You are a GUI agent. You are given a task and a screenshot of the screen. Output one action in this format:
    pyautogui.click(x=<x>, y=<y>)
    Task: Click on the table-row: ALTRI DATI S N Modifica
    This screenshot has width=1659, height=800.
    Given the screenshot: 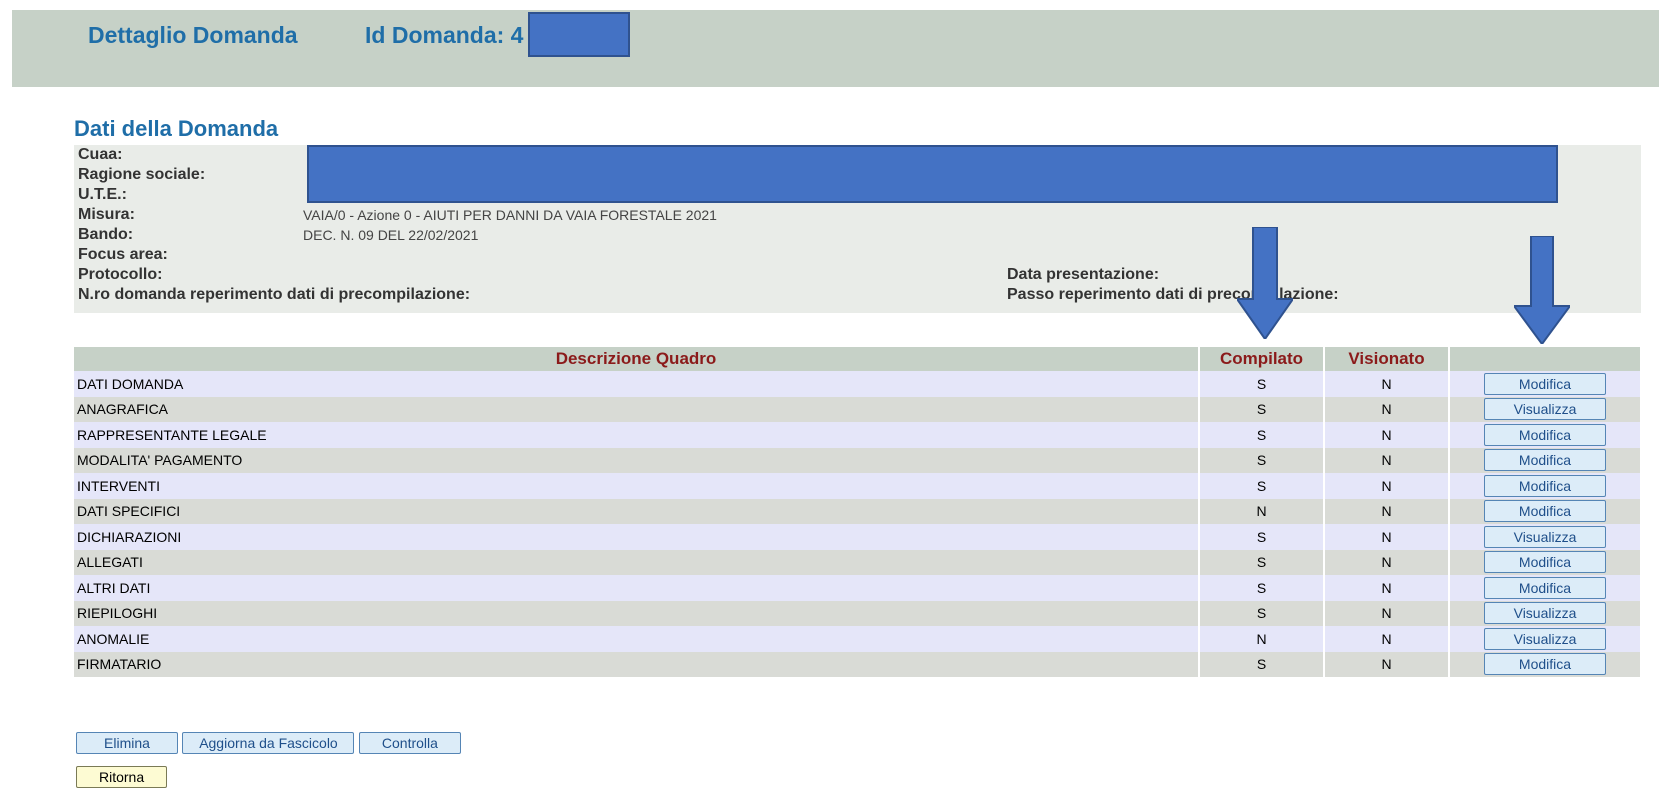 What is the action you would take?
    pyautogui.click(x=858, y=588)
    